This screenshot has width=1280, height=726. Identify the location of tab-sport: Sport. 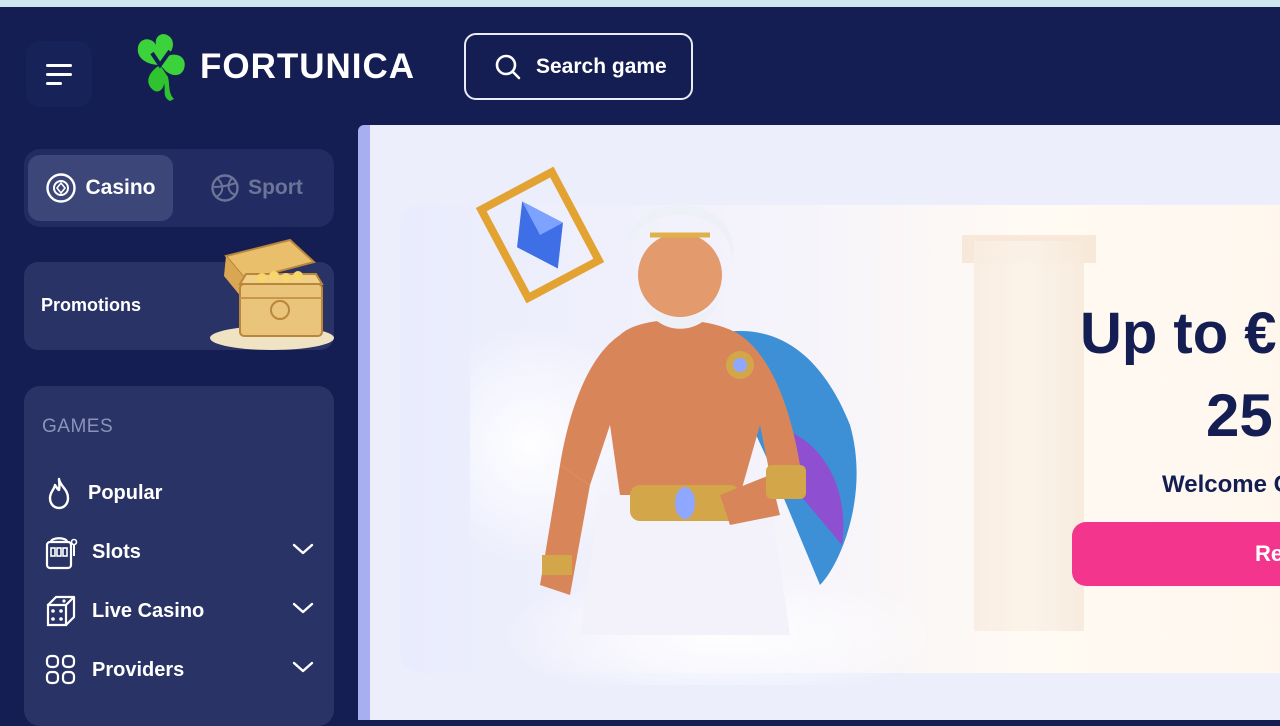
(256, 188).